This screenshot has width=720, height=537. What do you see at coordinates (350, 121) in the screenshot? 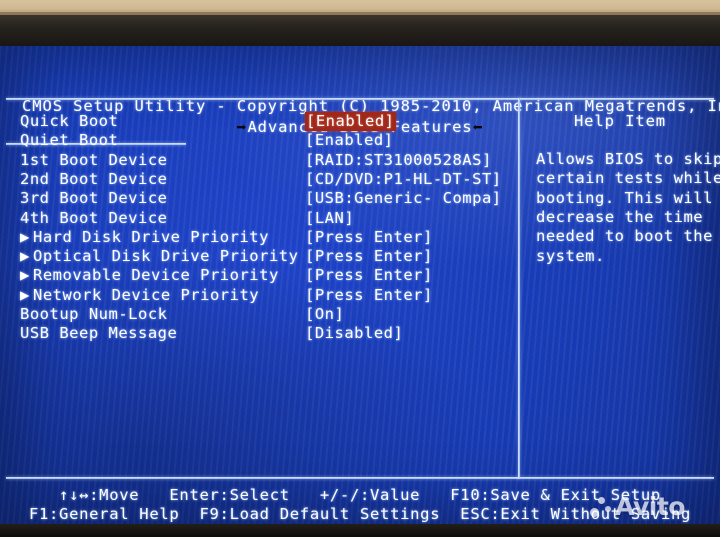
I see `setting-value-selected: [Enabled]` at bounding box center [350, 121].